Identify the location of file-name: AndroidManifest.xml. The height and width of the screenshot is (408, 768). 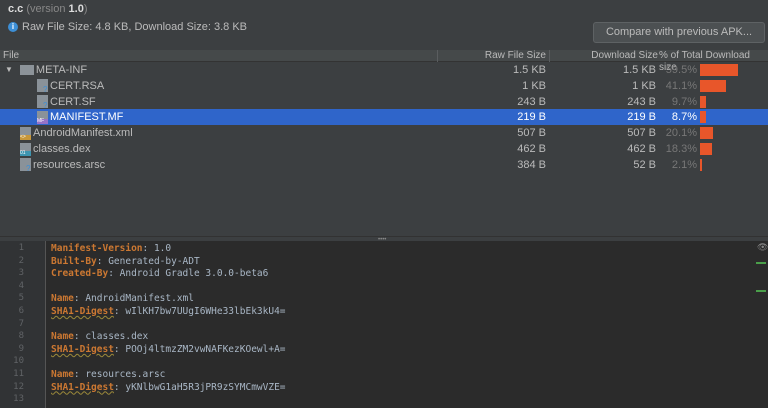
(83, 133).